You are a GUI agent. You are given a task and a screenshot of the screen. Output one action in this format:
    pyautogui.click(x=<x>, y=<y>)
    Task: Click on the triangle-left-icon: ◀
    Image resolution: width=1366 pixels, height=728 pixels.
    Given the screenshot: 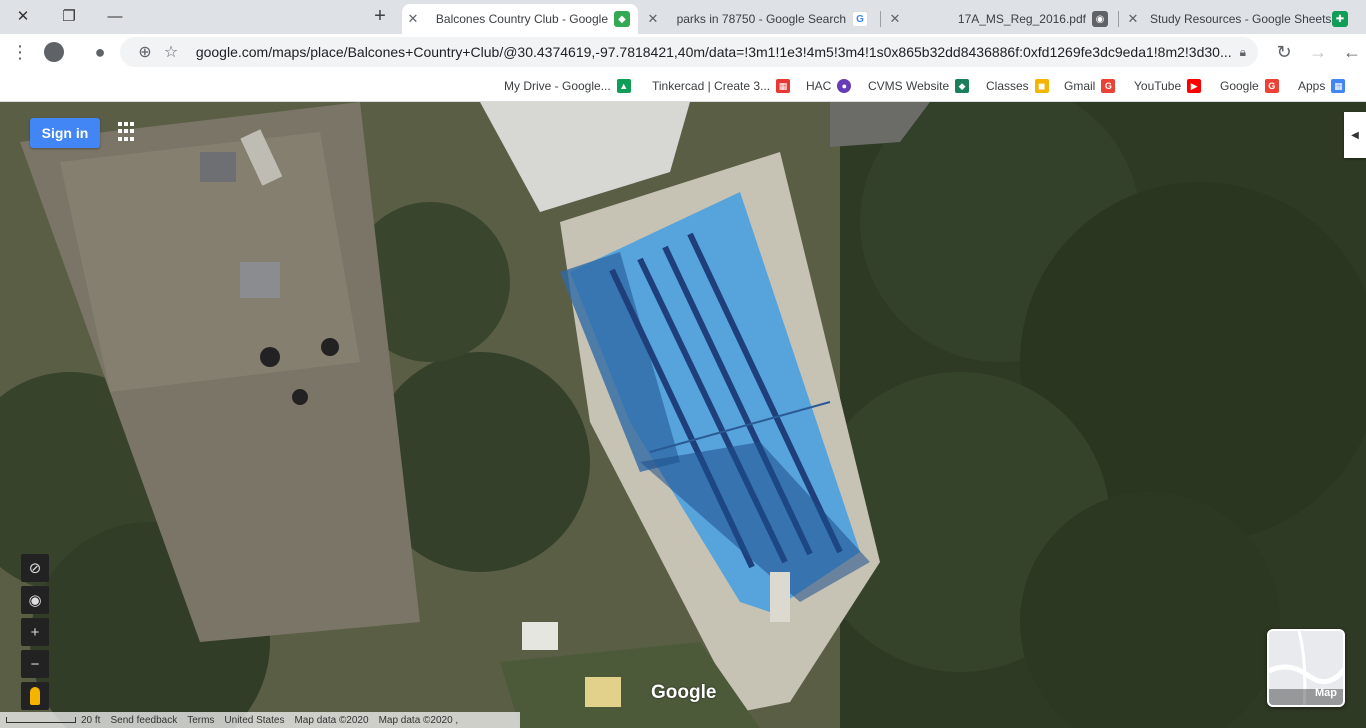 What is the action you would take?
    pyautogui.click(x=1355, y=135)
    